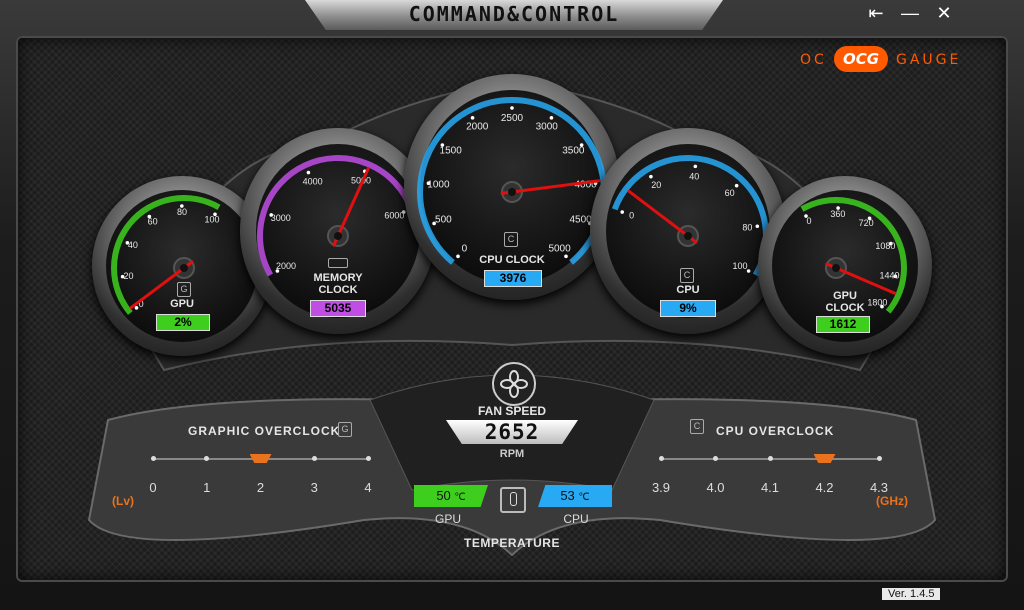 This screenshot has height=610, width=1024. What do you see at coordinates (694, 176) in the screenshot?
I see `cpu-tick-label: 40` at bounding box center [694, 176].